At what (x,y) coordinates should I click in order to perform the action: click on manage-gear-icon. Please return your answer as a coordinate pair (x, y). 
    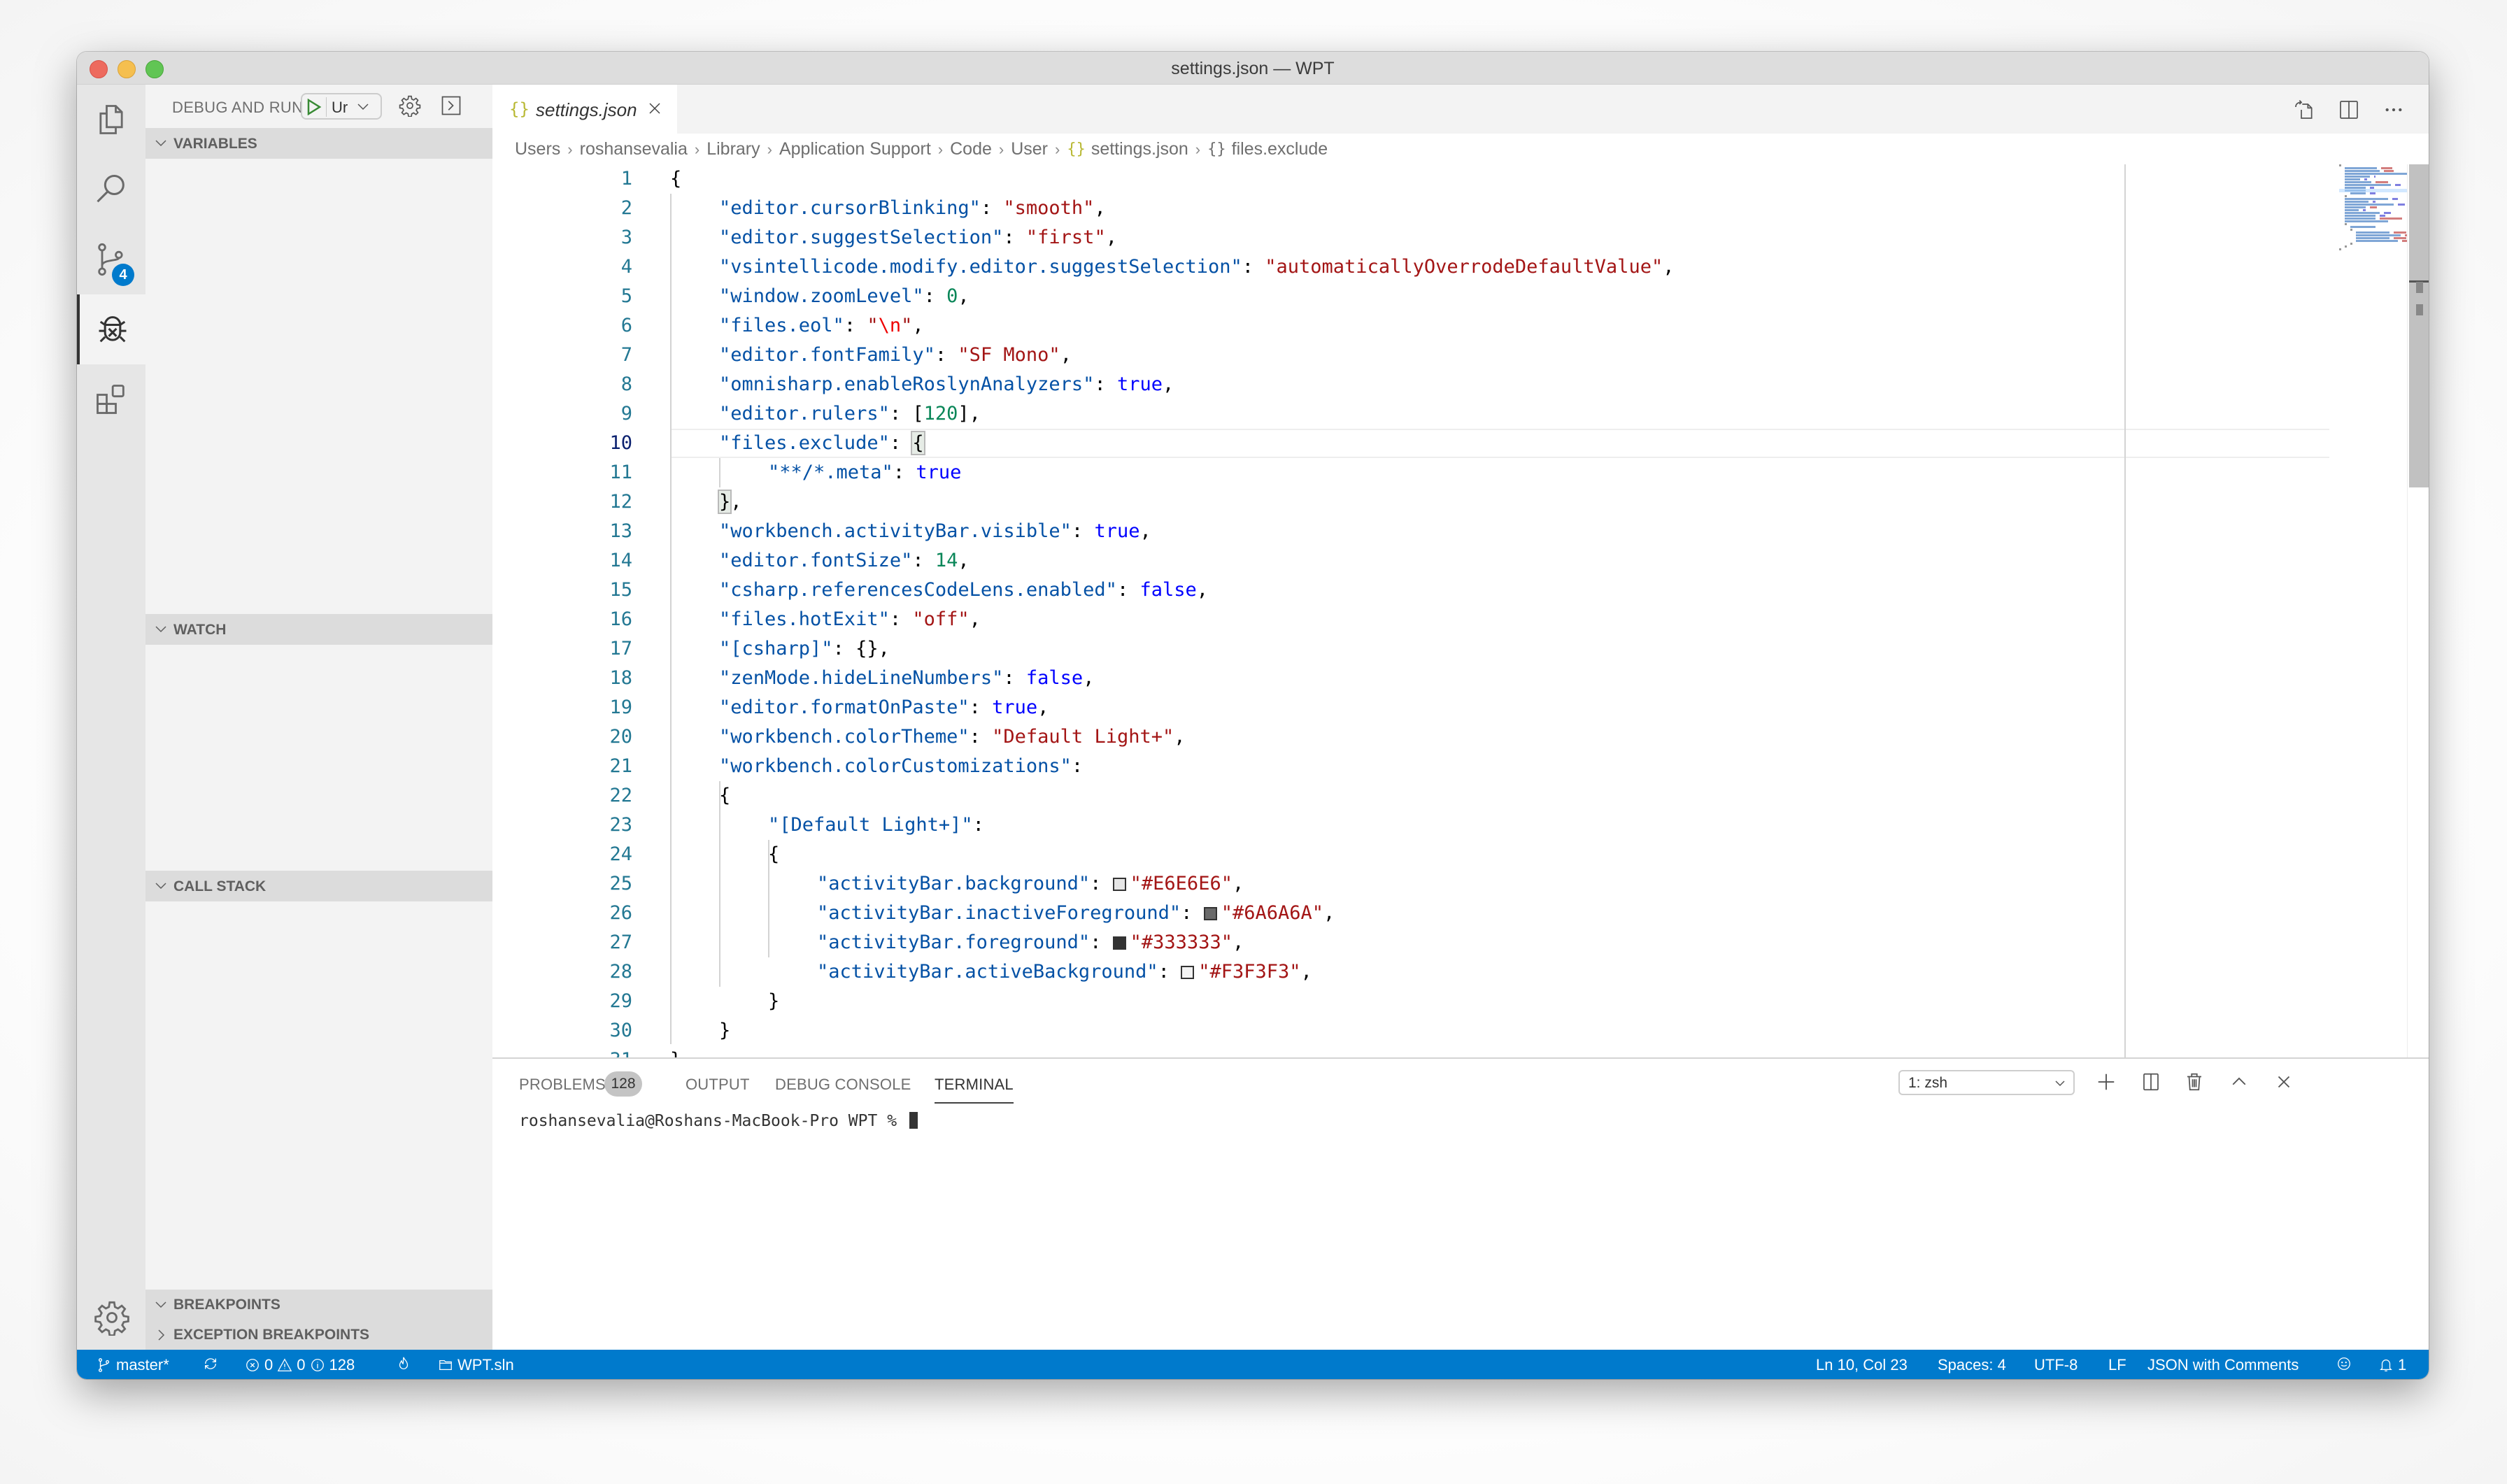
    Looking at the image, I should click on (112, 1318).